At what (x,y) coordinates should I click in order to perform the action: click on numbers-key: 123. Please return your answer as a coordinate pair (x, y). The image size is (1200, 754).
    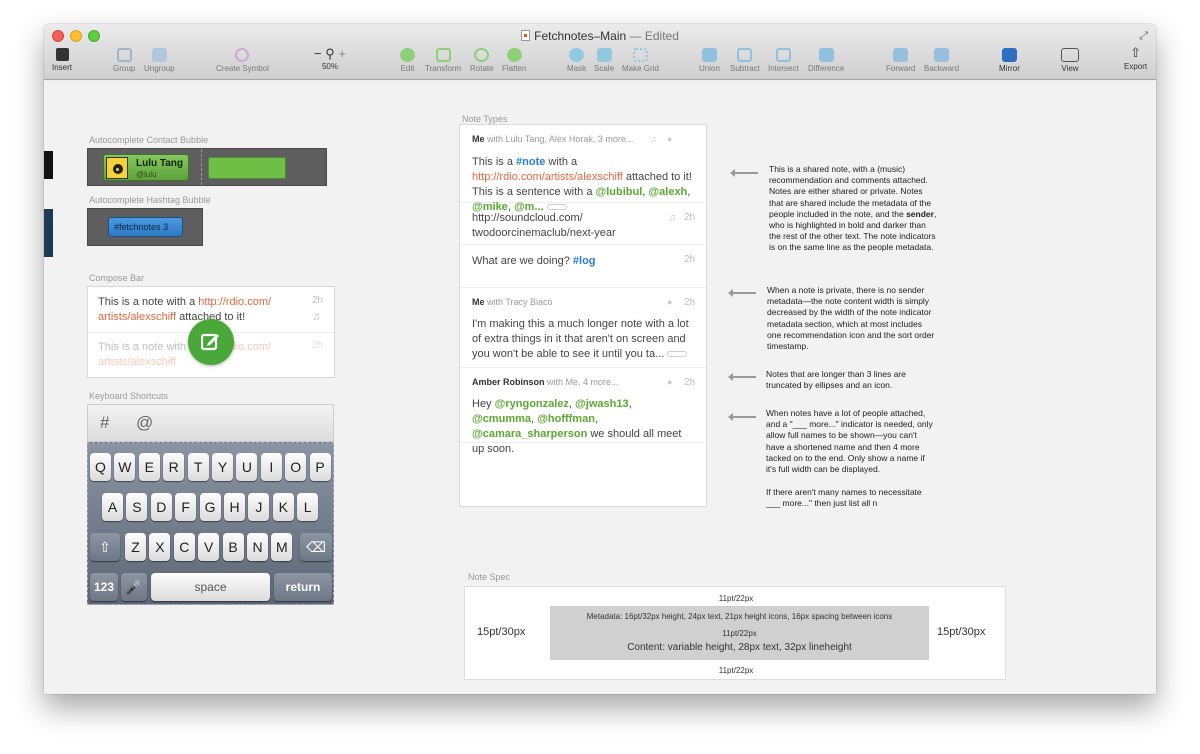
    Looking at the image, I should click on (104, 587).